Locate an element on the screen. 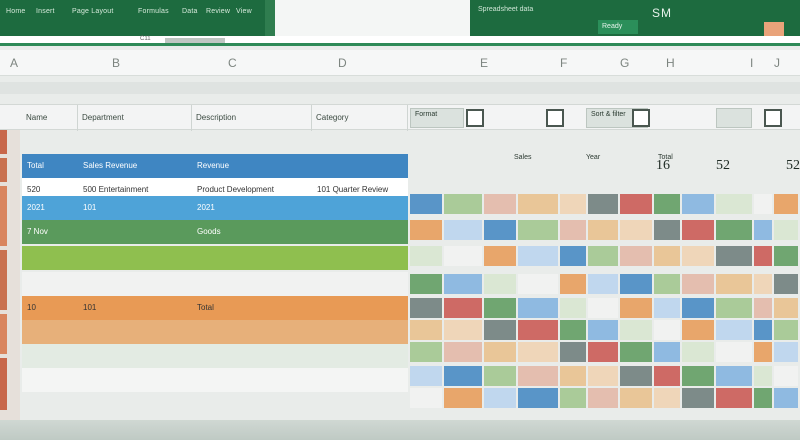  options-button is located at coordinates (734, 118).